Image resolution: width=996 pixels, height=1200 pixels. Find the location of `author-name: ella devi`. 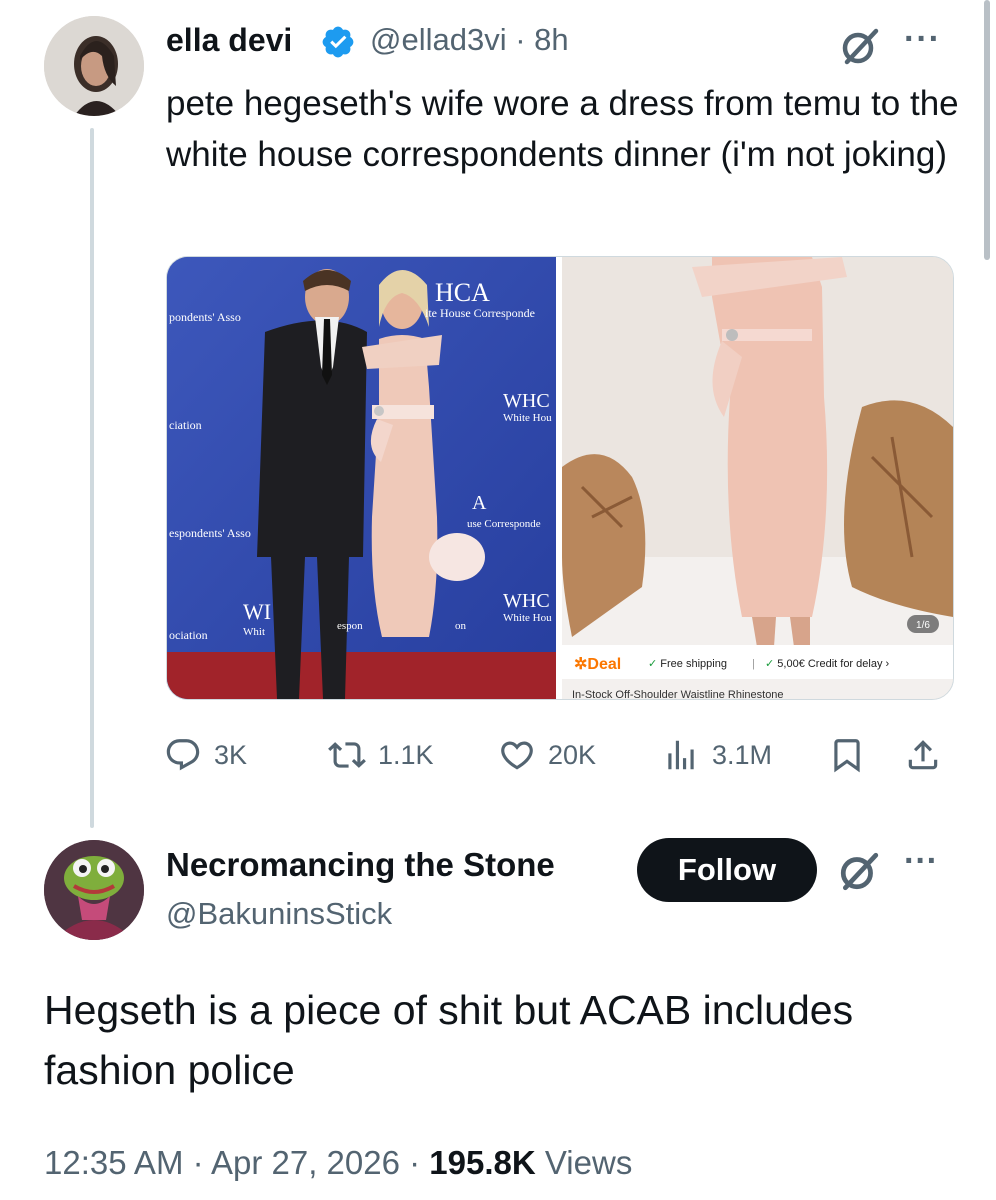

author-name: ella devi is located at coordinates (229, 40).